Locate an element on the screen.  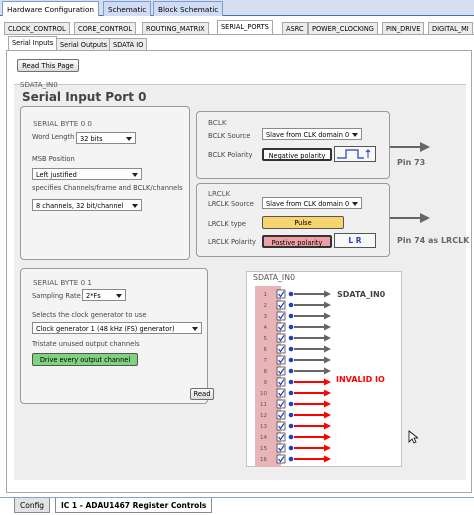
tab-serial-ports: SERIAL_PORTS is located at coordinates (245, 27).